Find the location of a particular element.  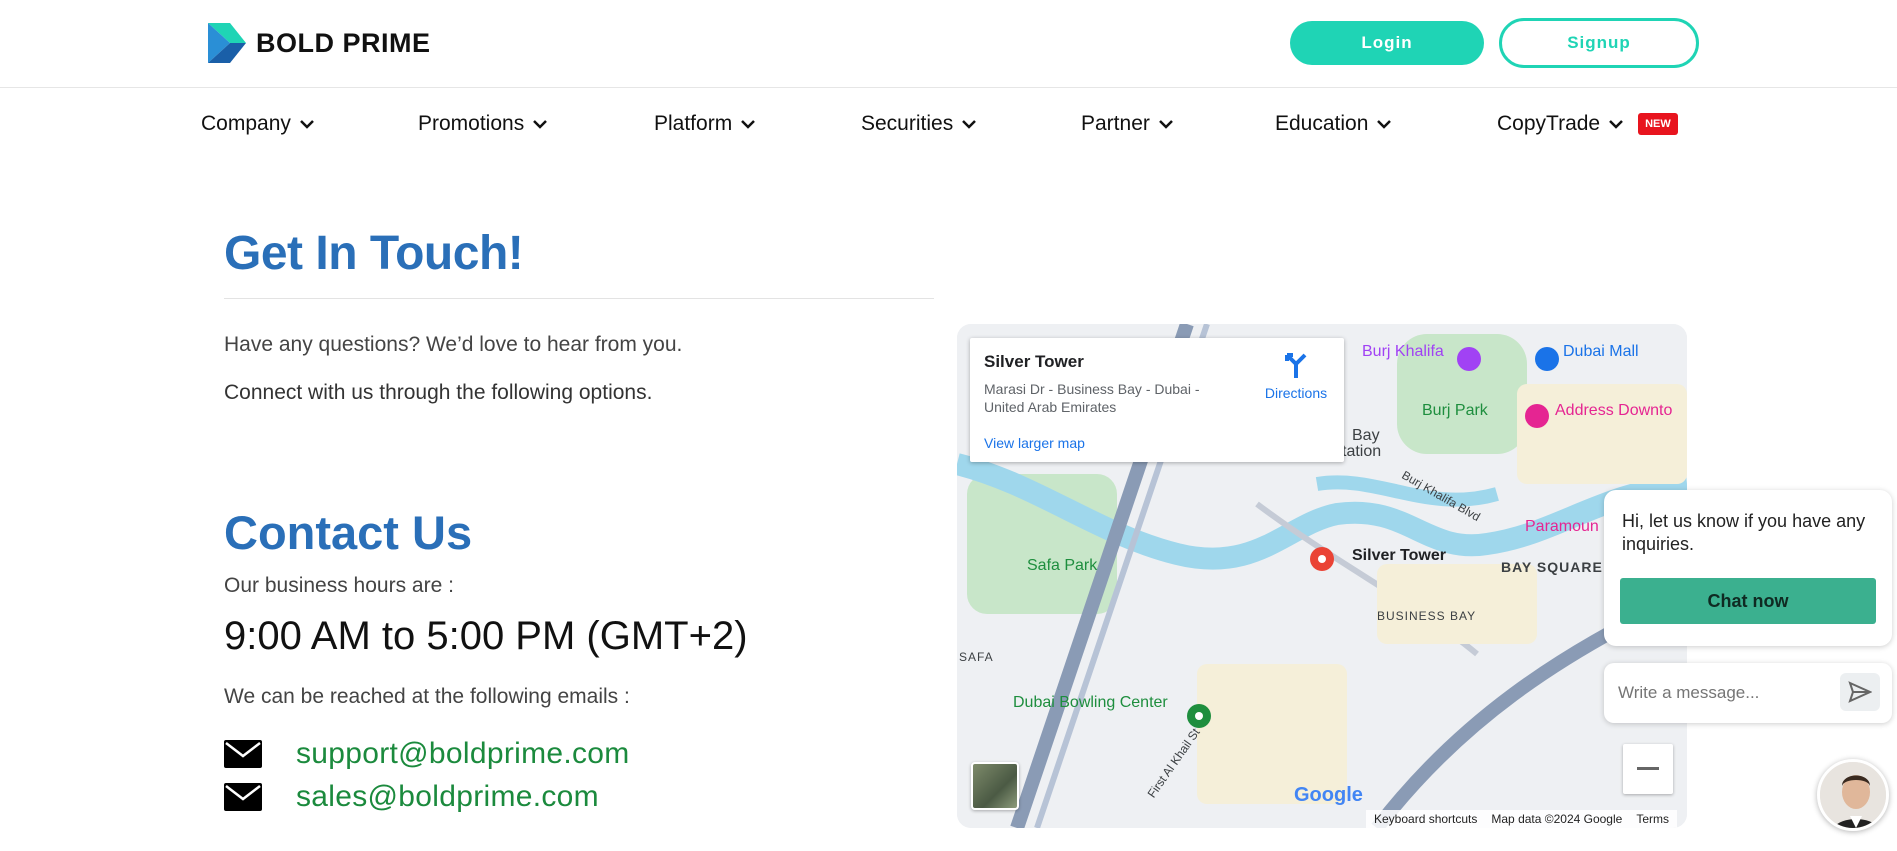

send-icon is located at coordinates (1860, 692).